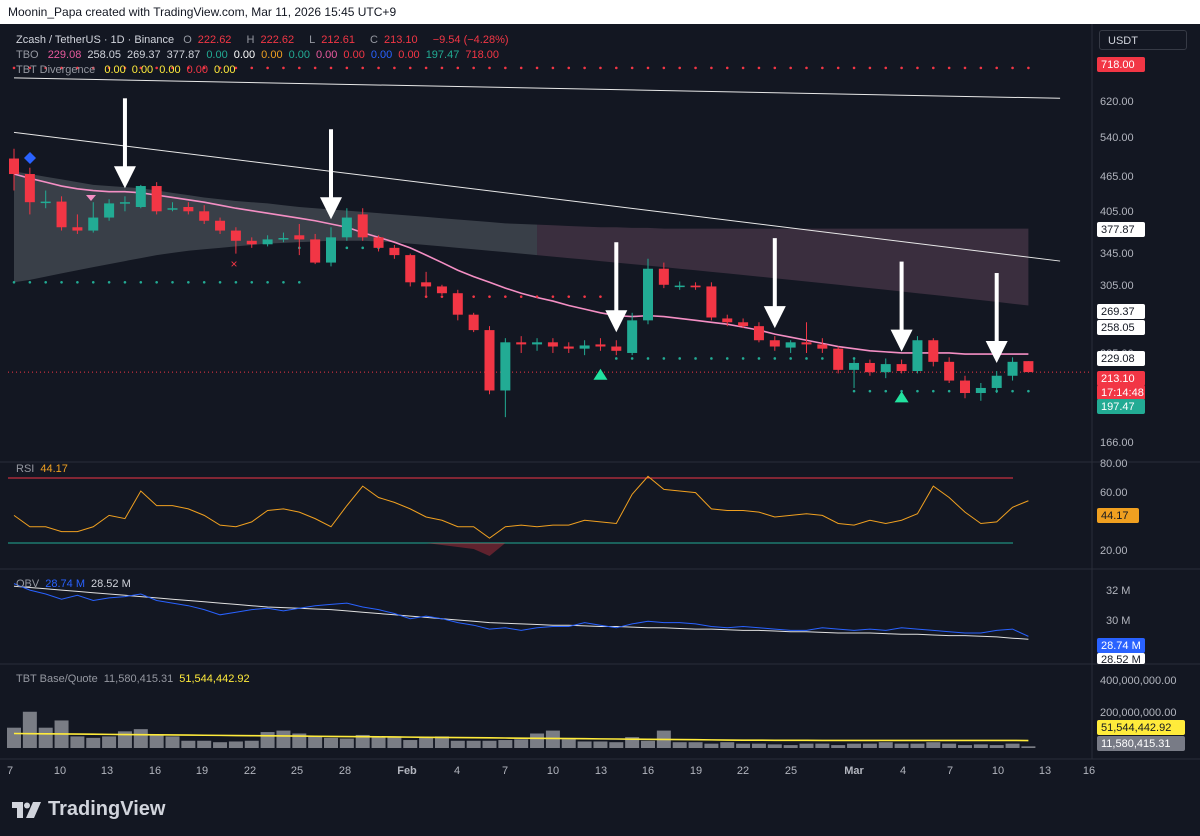 This screenshot has width=1200, height=836. What do you see at coordinates (1118, 407) in the screenshot?
I see `price-badge-text: 197.47` at bounding box center [1118, 407].